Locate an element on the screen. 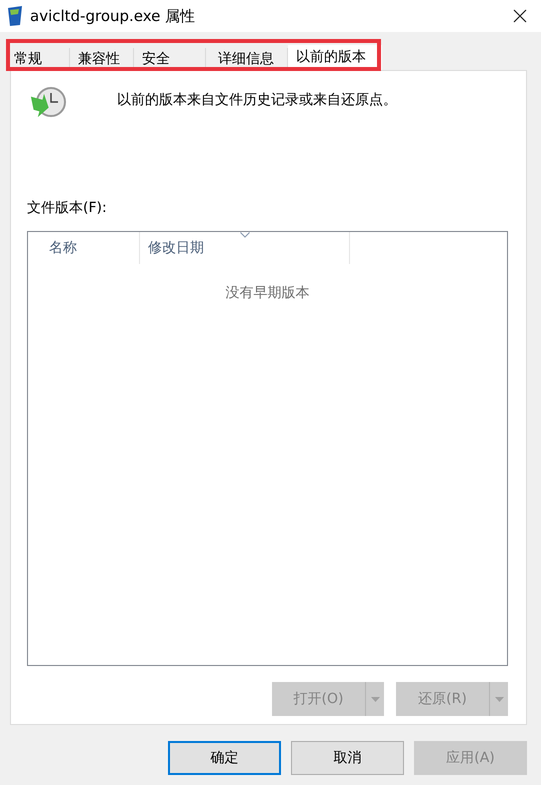 The image size is (541, 785). app-icon is located at coordinates (15, 16).